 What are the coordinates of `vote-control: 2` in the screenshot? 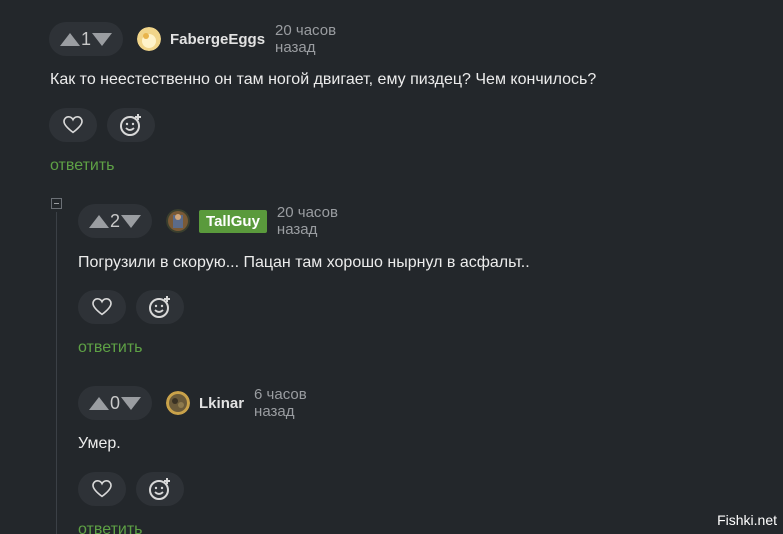 It's located at (115, 221).